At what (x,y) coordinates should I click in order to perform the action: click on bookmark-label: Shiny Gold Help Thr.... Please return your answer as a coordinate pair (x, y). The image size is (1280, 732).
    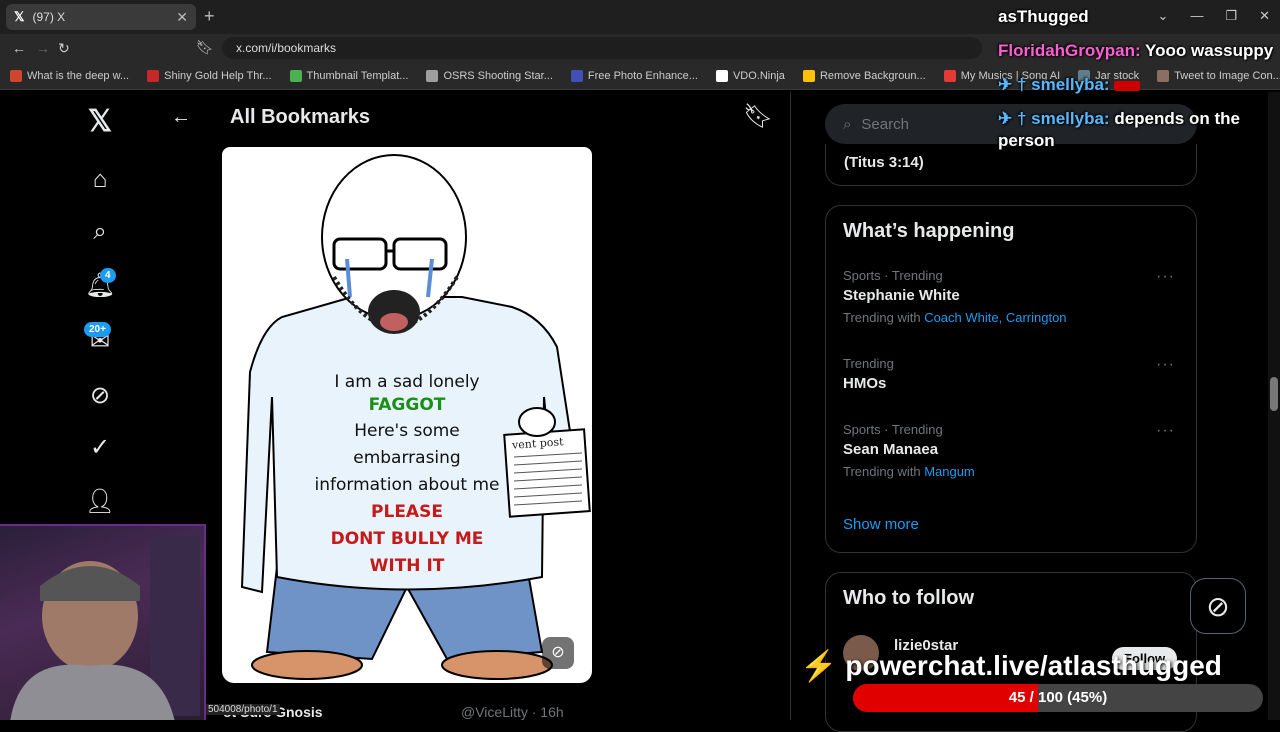
    Looking at the image, I should click on (218, 75).